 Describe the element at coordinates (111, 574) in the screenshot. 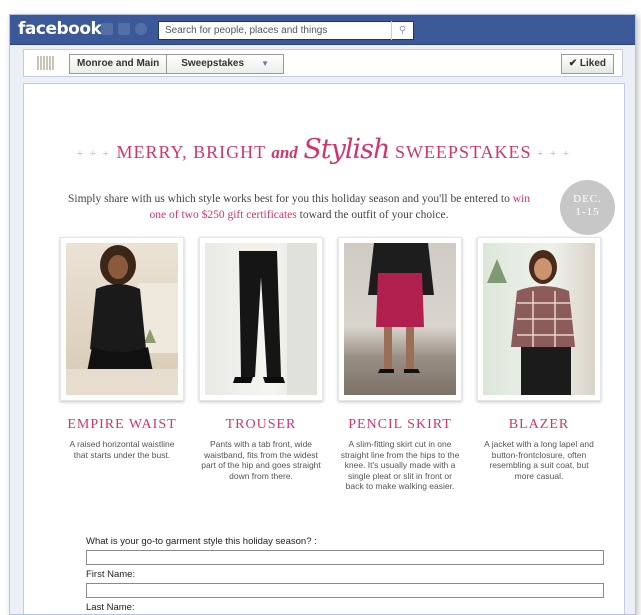

I see `first-name-label: First Name:` at that location.